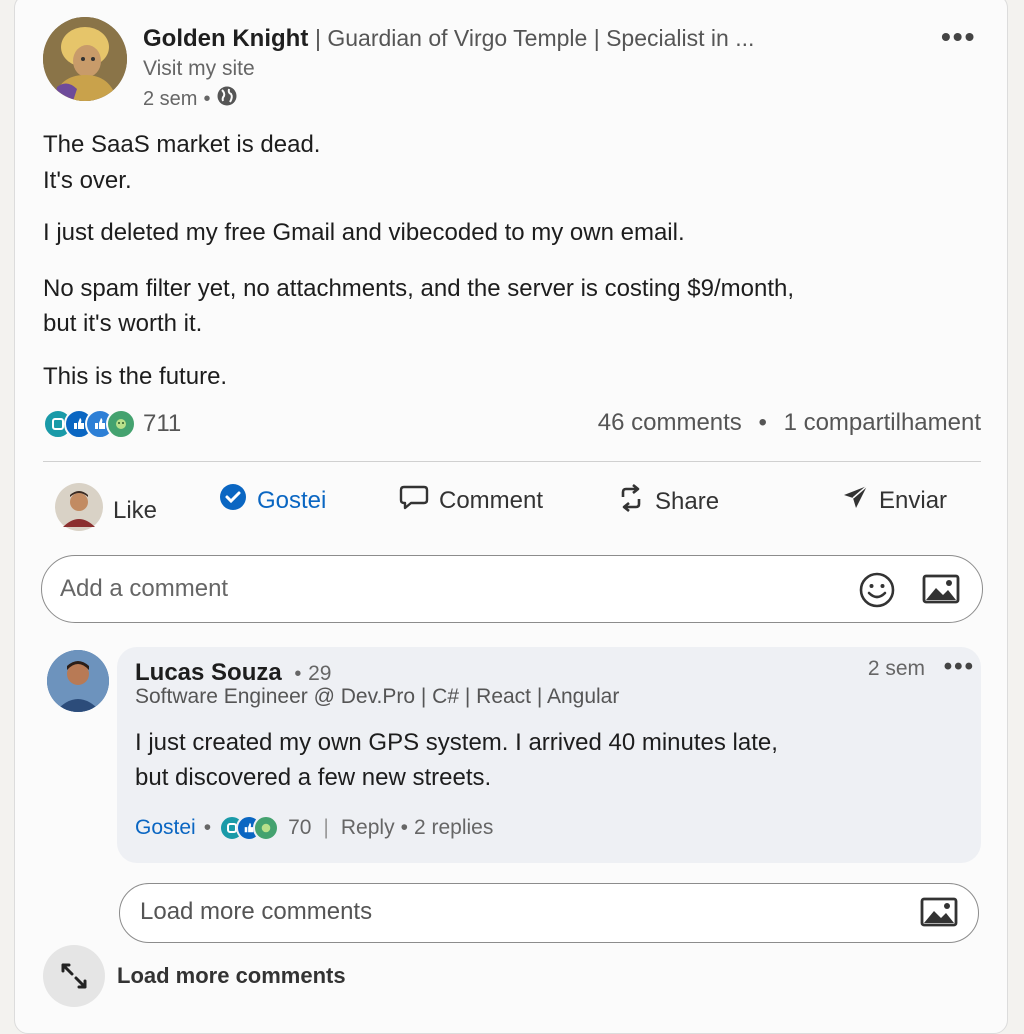 This screenshot has height=1034, width=1024. I want to click on gostei-label: Gostei, so click(292, 500).